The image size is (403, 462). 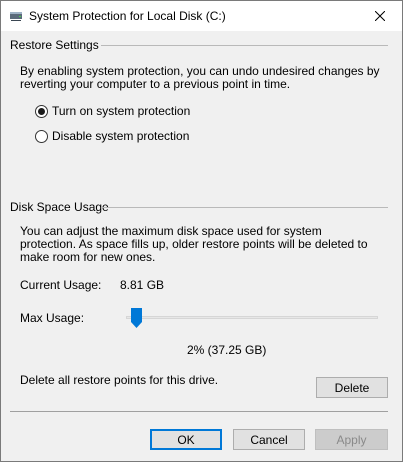 What do you see at coordinates (351, 439) in the screenshot?
I see `apply-button: Apply` at bounding box center [351, 439].